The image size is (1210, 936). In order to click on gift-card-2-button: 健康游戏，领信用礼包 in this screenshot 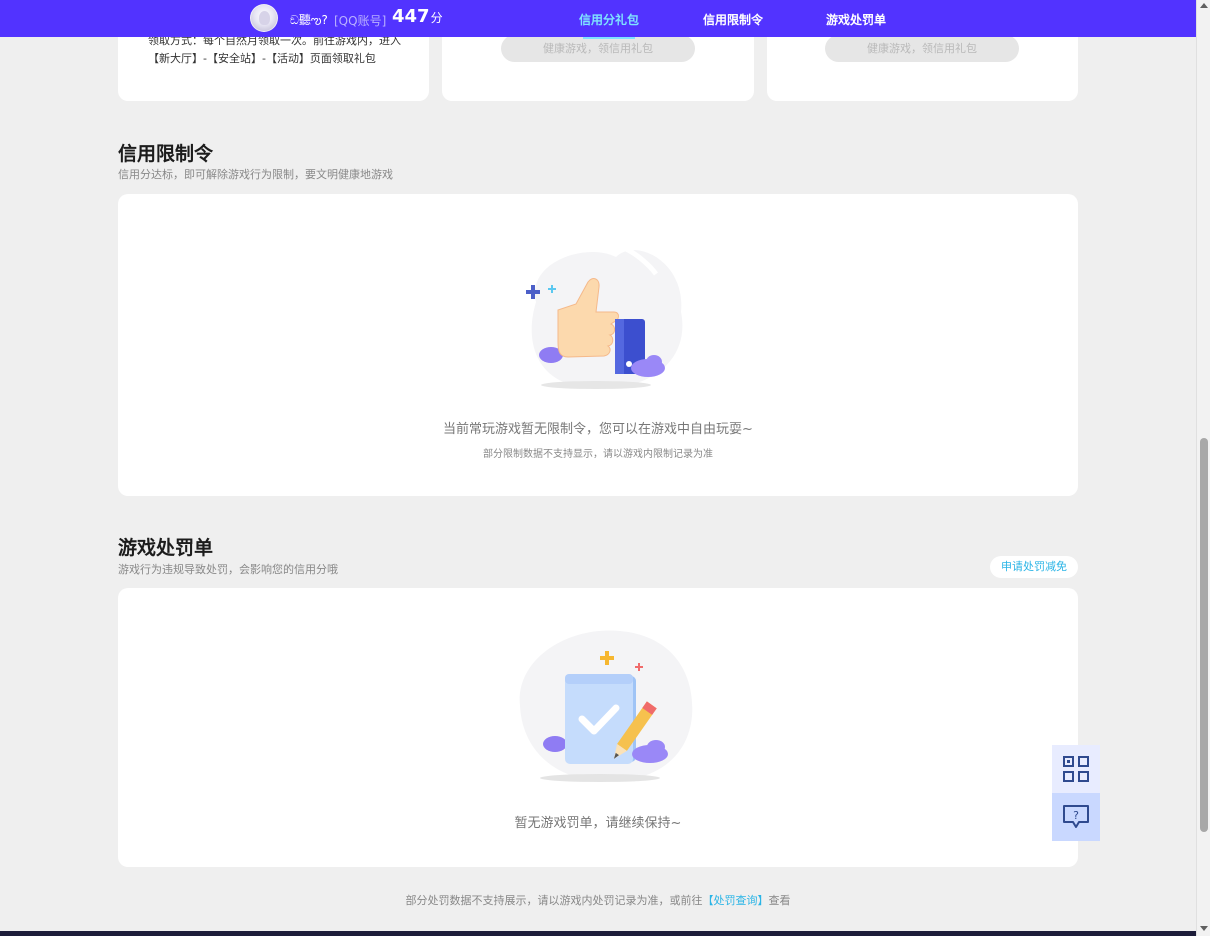, I will do `click(598, 48)`.